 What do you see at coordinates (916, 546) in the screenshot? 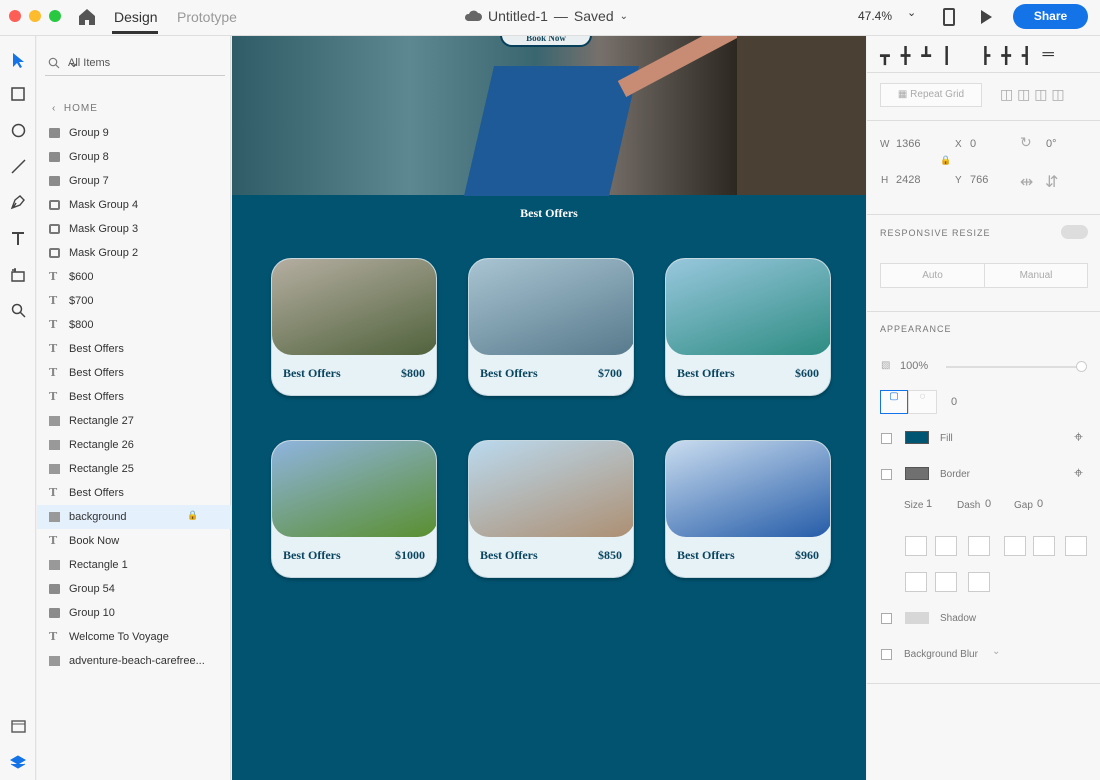
I see `border-inside-button` at bounding box center [916, 546].